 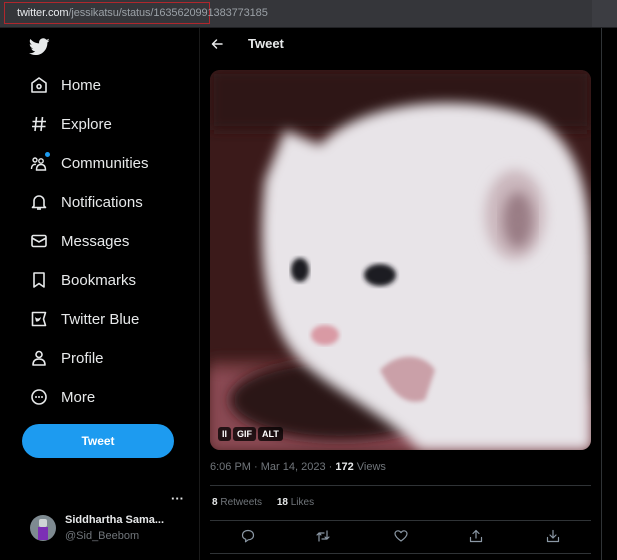 I want to click on browser-toolbar-edge, so click(x=604, y=13).